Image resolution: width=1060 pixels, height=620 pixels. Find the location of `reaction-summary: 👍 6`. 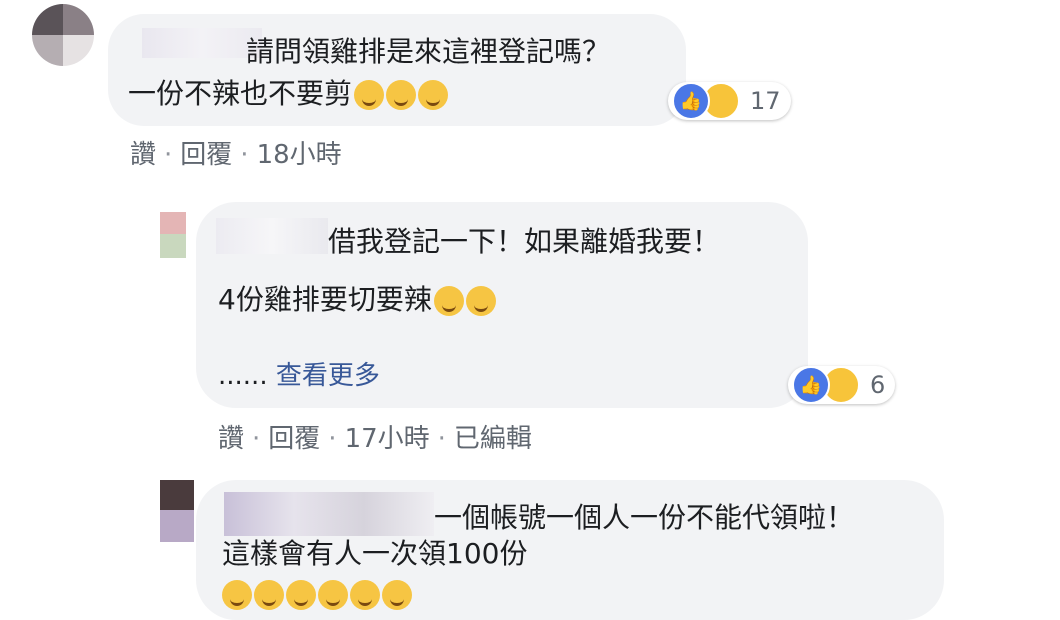

reaction-summary: 👍 6 is located at coordinates (842, 385).